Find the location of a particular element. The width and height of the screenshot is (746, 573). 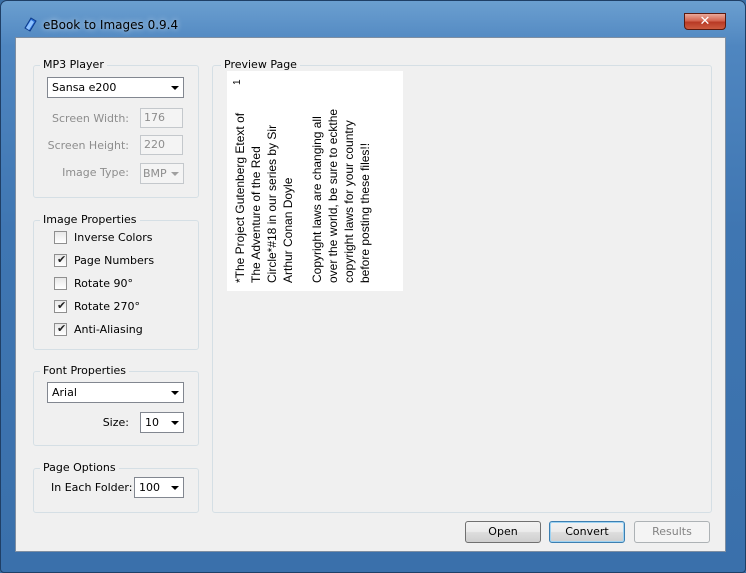

ebook-app-icon is located at coordinates (30, 24).